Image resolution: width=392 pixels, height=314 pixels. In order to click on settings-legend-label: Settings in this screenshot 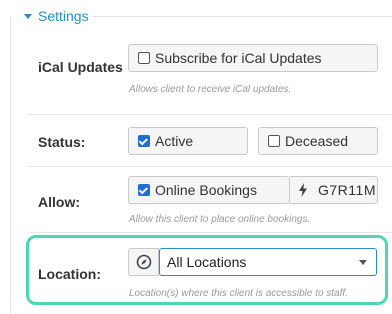, I will do `click(63, 16)`.